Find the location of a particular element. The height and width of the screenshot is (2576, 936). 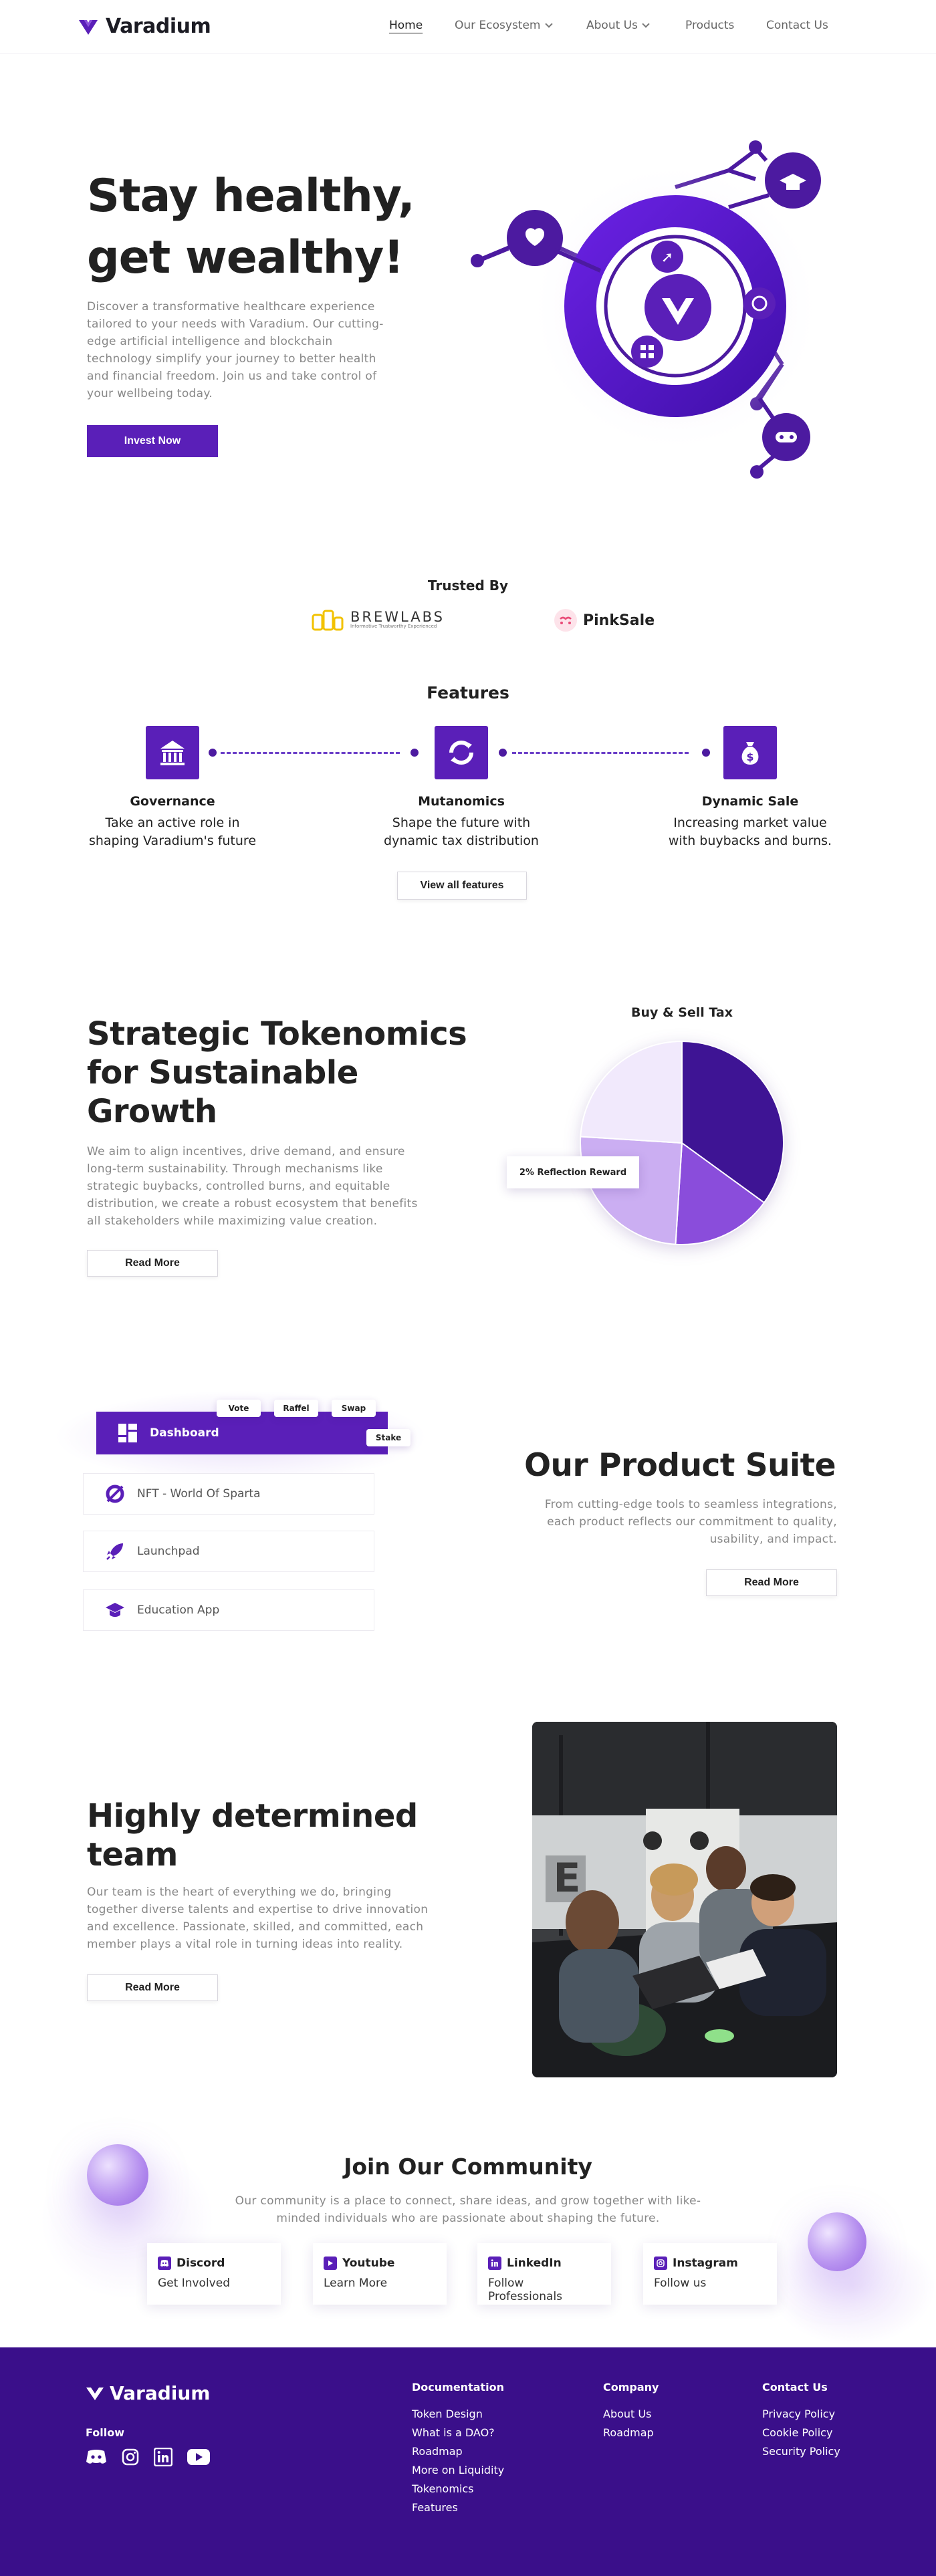

brand: Varadium is located at coordinates (144, 27).